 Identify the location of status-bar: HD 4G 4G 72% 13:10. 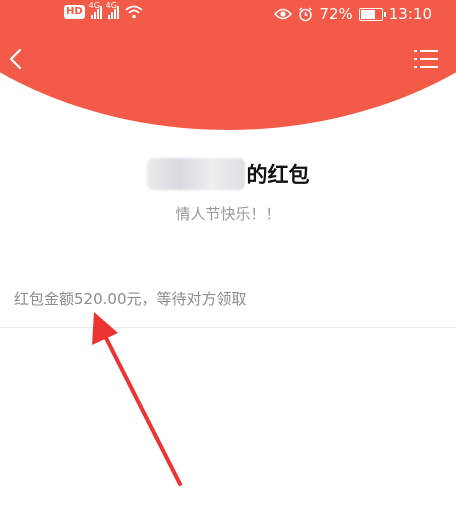
(228, 15).